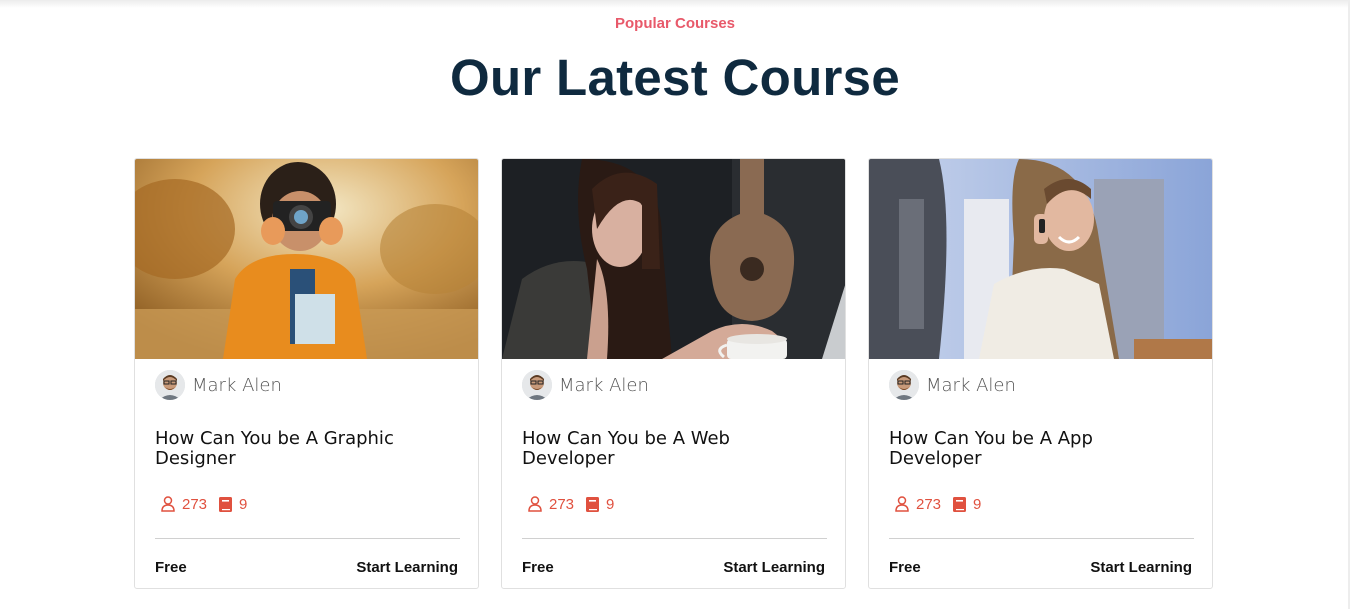  Describe the element at coordinates (675, 77) in the screenshot. I see `section-title: Our Latest Course` at that location.